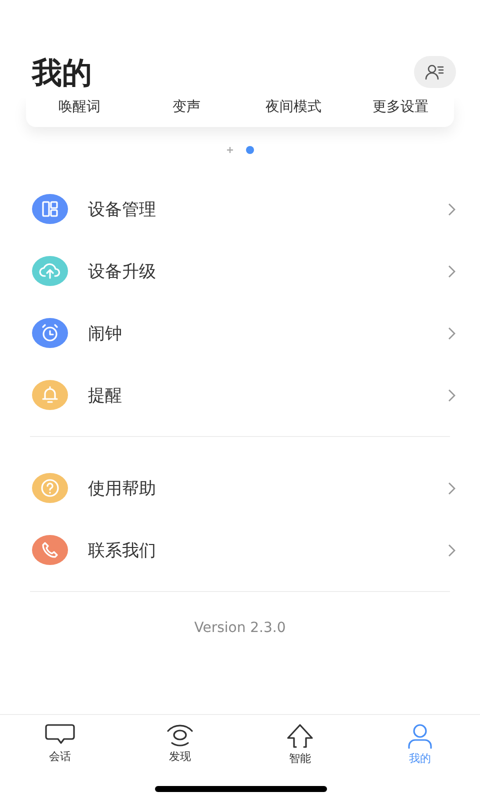 This screenshot has width=480, height=800. I want to click on alarm-clock-icon, so click(50, 333).